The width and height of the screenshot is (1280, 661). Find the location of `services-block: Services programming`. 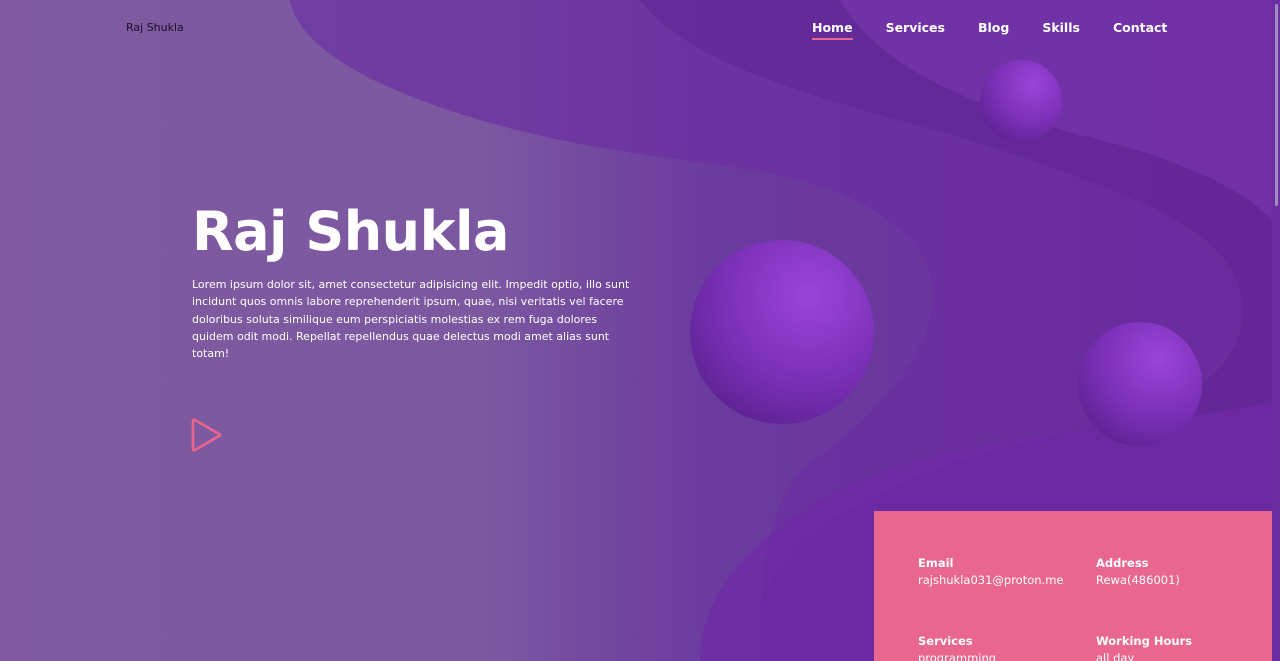

services-block: Services programming is located at coordinates (957, 647).